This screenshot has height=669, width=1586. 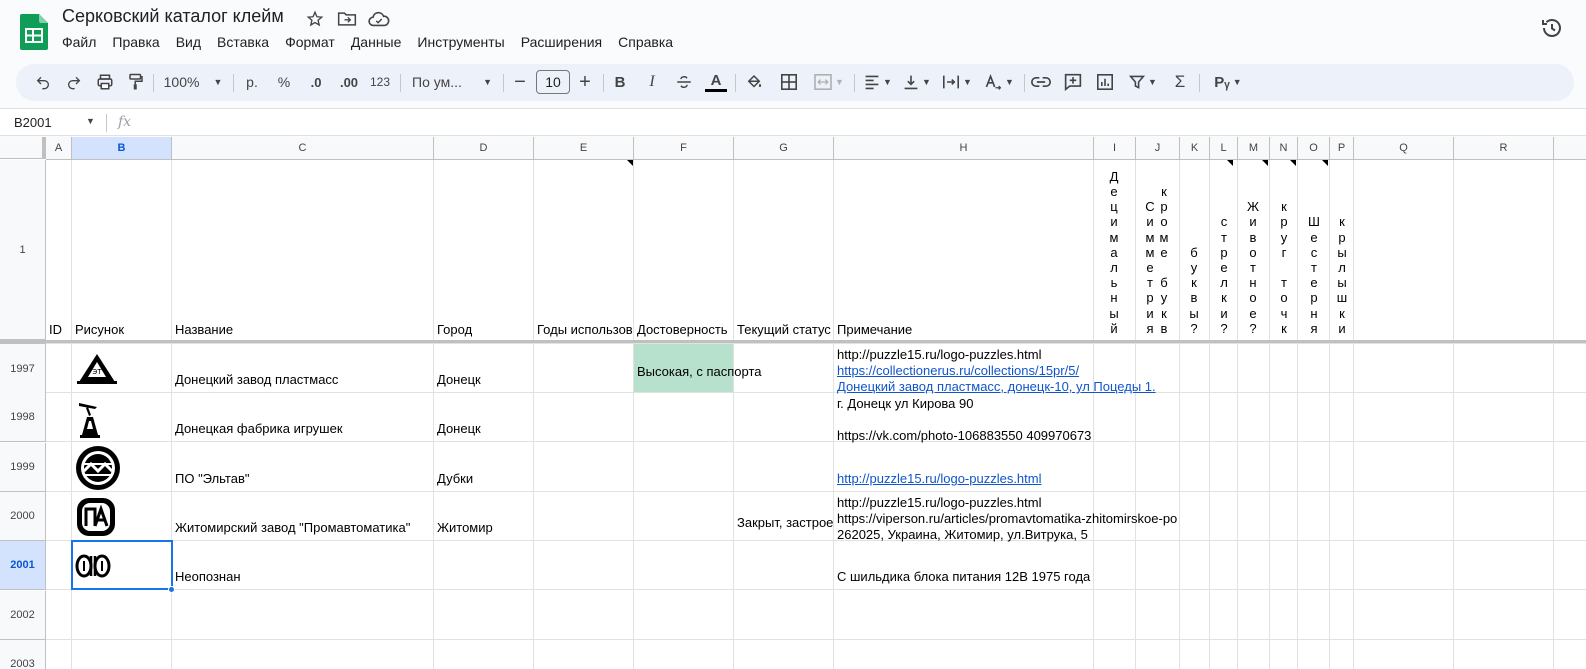 I want to click on triangle-logo-image: ЭТ, so click(x=122, y=368).